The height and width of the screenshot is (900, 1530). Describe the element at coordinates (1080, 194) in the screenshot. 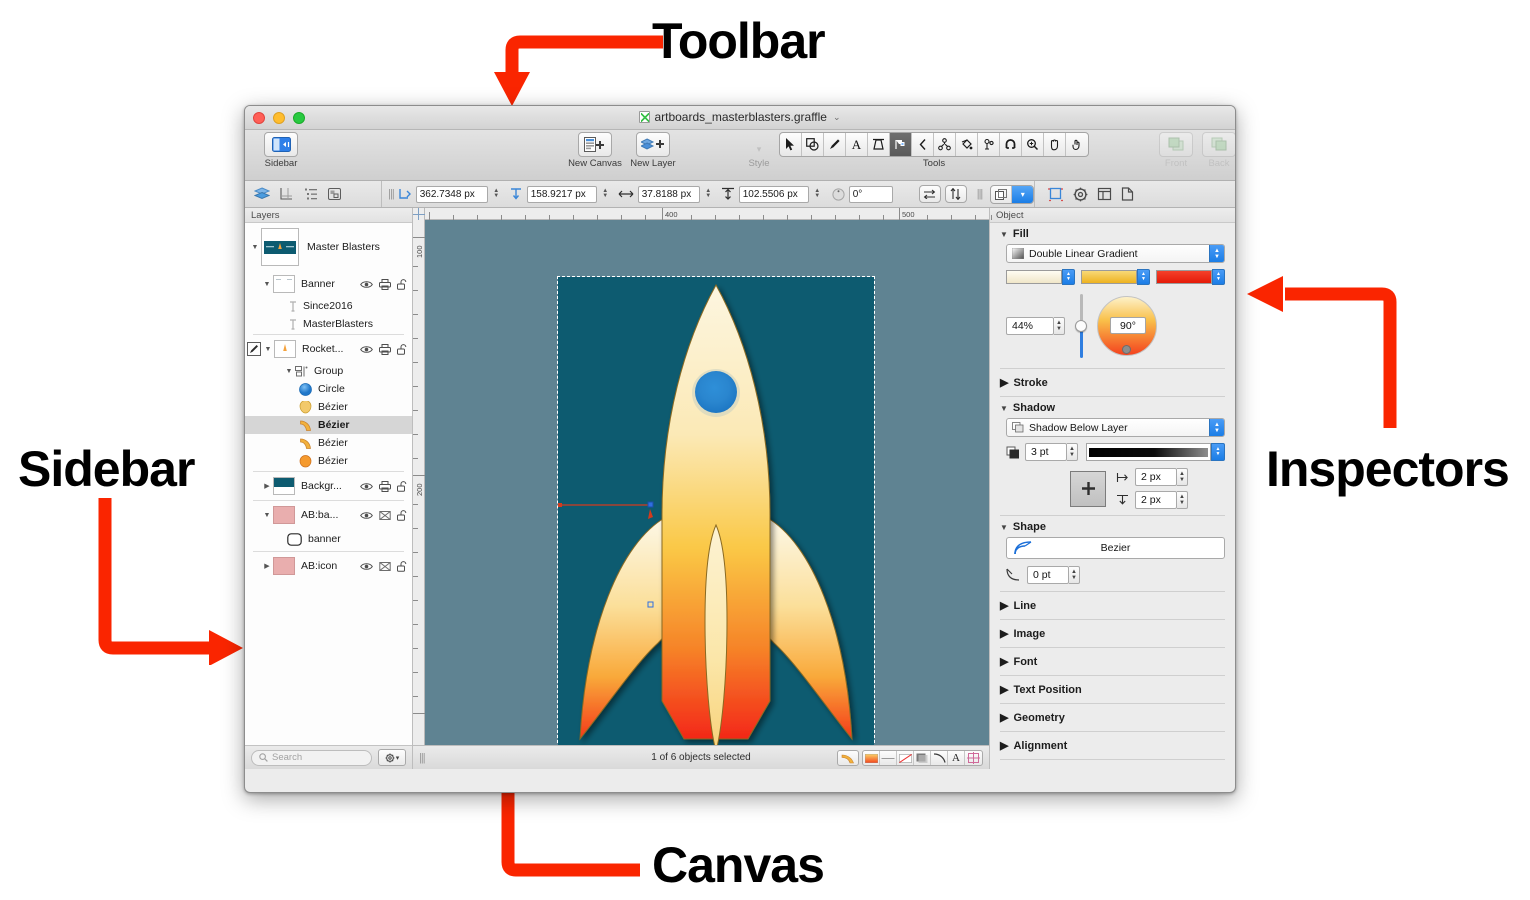

I see `gear-icon` at that location.